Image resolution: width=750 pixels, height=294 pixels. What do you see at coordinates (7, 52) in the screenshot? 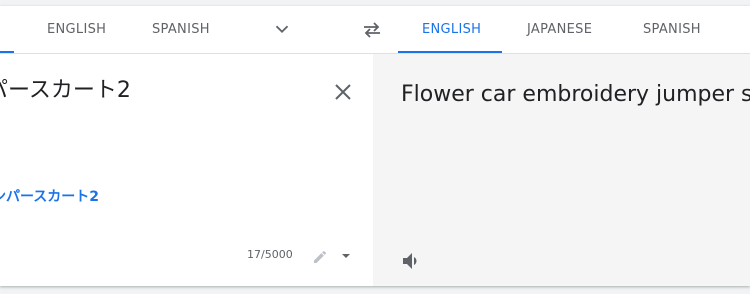
I see `source-active-tab-indicator` at bounding box center [7, 52].